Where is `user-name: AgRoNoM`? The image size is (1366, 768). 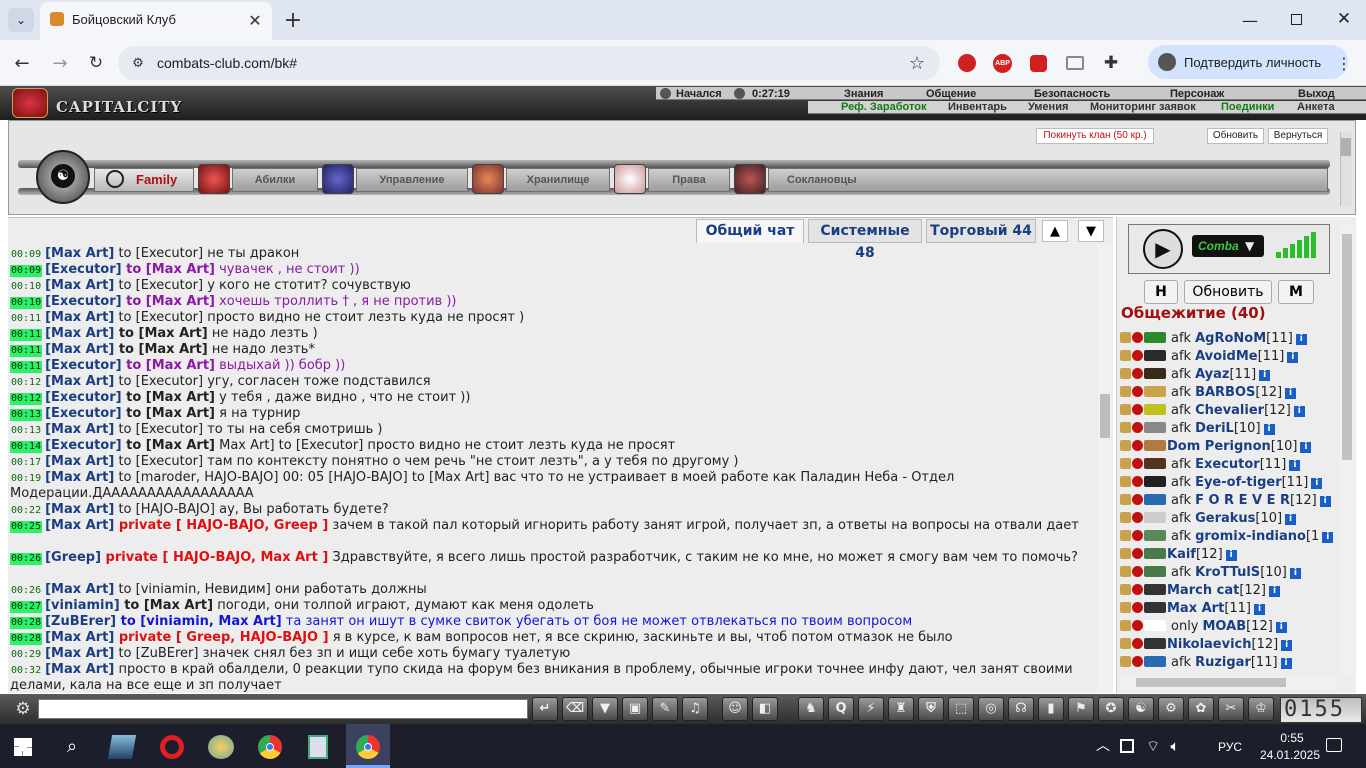 user-name: AgRoNoM is located at coordinates (1230, 338).